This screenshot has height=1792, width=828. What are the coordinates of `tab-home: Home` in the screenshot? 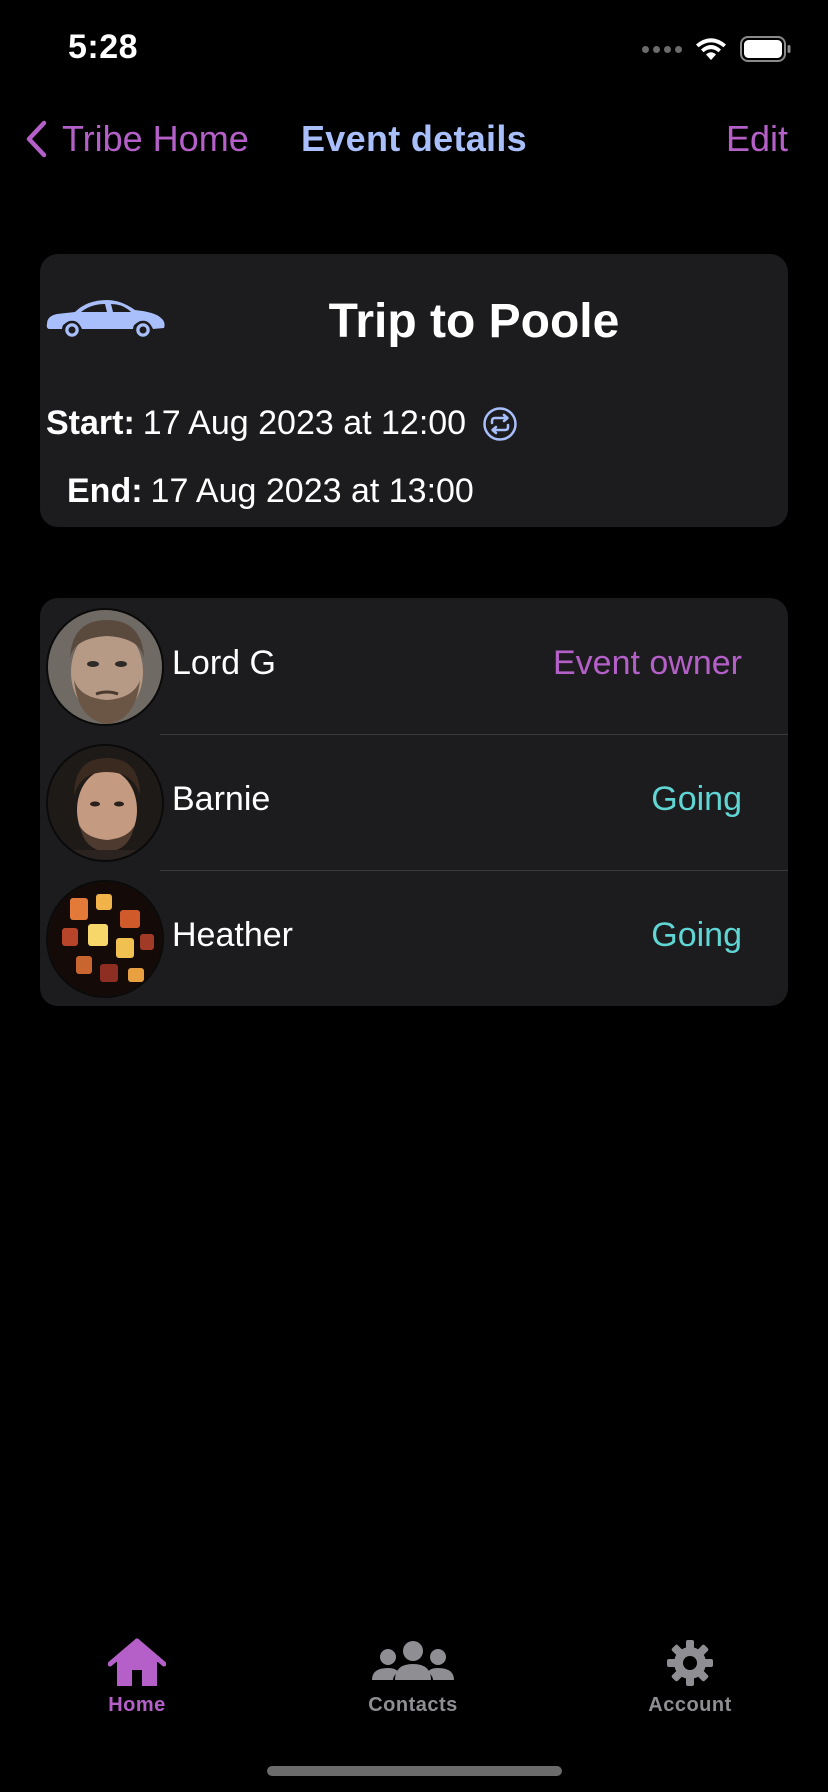 It's located at (137, 1677).